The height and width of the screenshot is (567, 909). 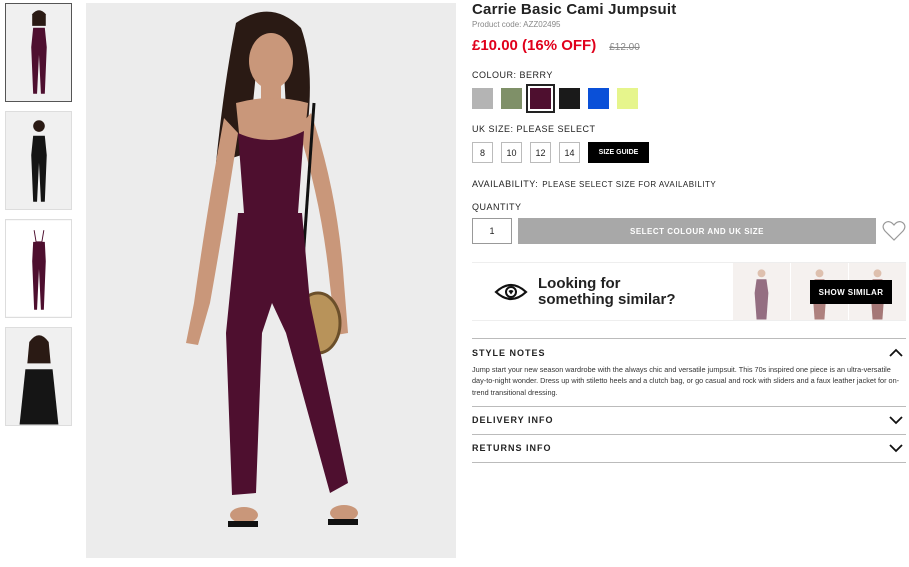 I want to click on size-option-8: 8, so click(x=482, y=152).